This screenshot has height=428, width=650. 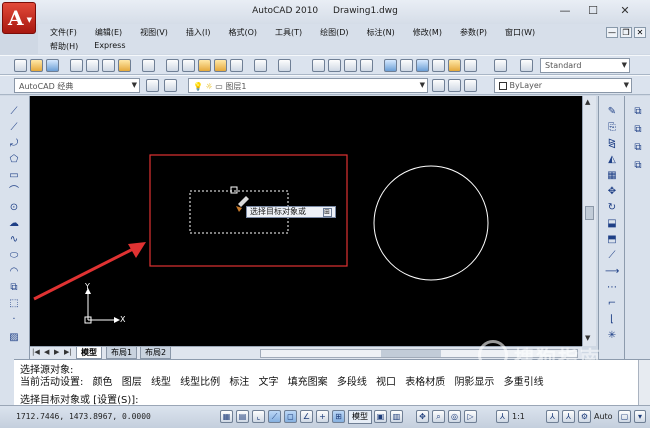 I want to click on stretch-icon: ⬒, so click(x=612, y=240).